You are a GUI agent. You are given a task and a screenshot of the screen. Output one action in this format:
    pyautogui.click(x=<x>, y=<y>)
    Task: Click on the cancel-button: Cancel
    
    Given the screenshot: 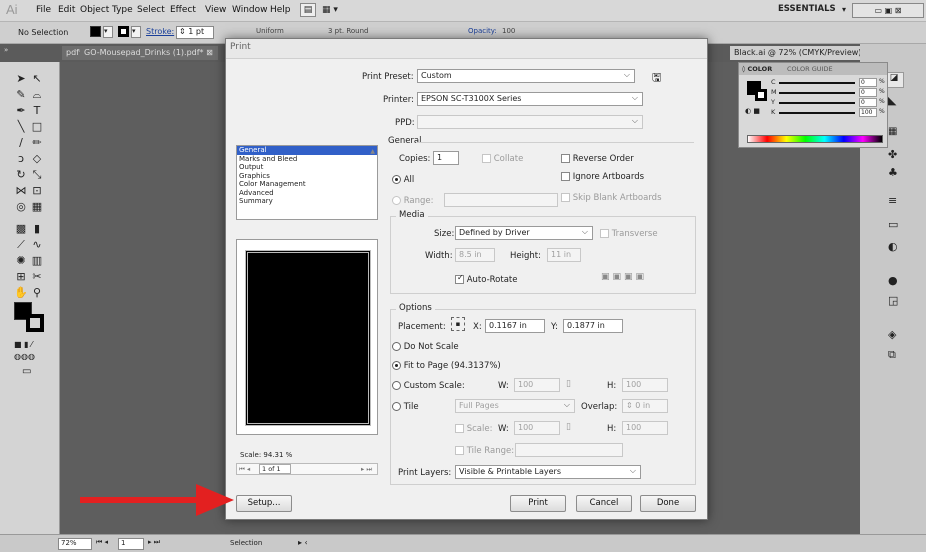 What is the action you would take?
    pyautogui.click(x=604, y=503)
    